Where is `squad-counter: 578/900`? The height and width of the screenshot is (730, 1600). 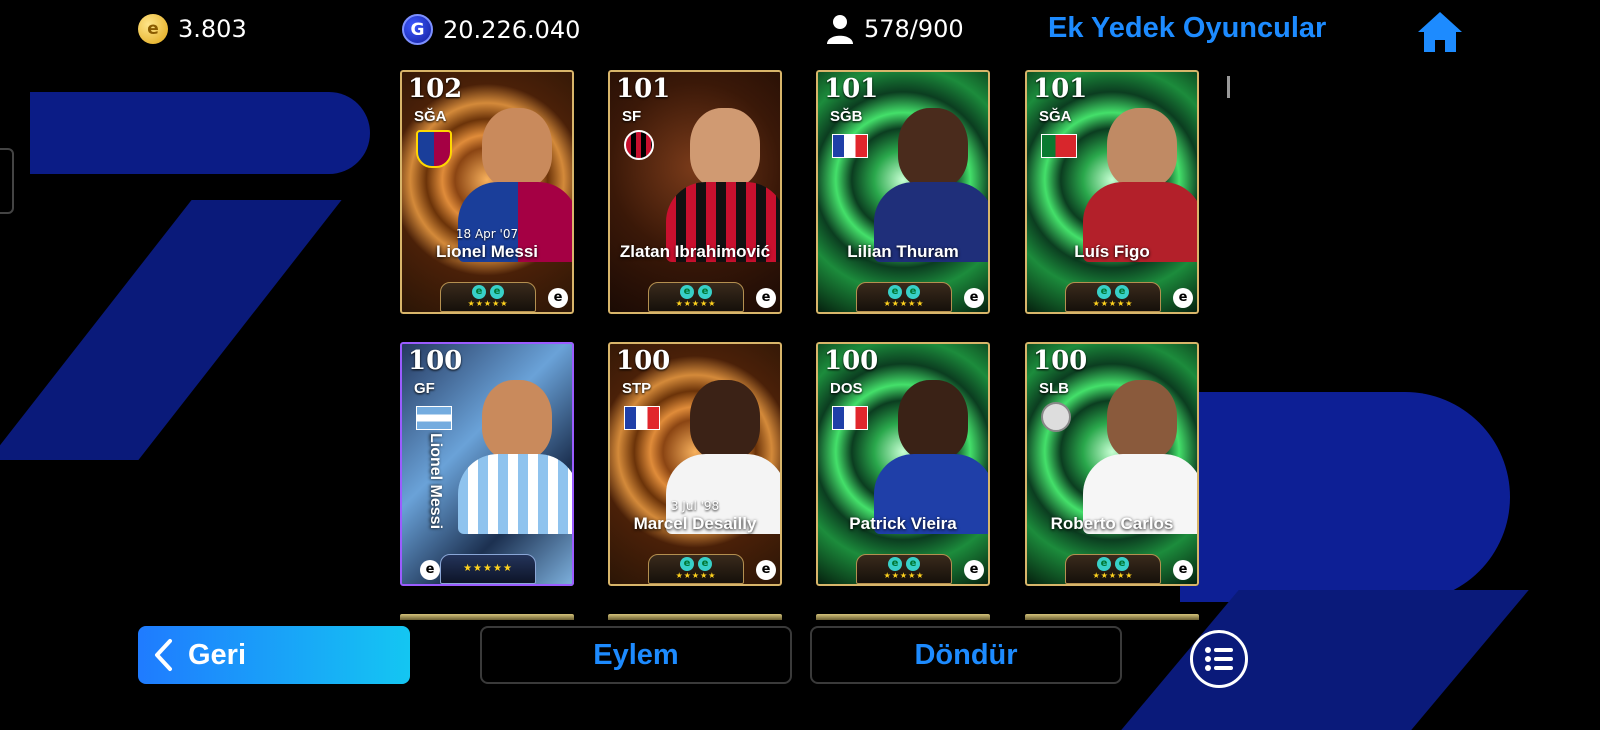
squad-counter: 578/900 is located at coordinates (895, 29).